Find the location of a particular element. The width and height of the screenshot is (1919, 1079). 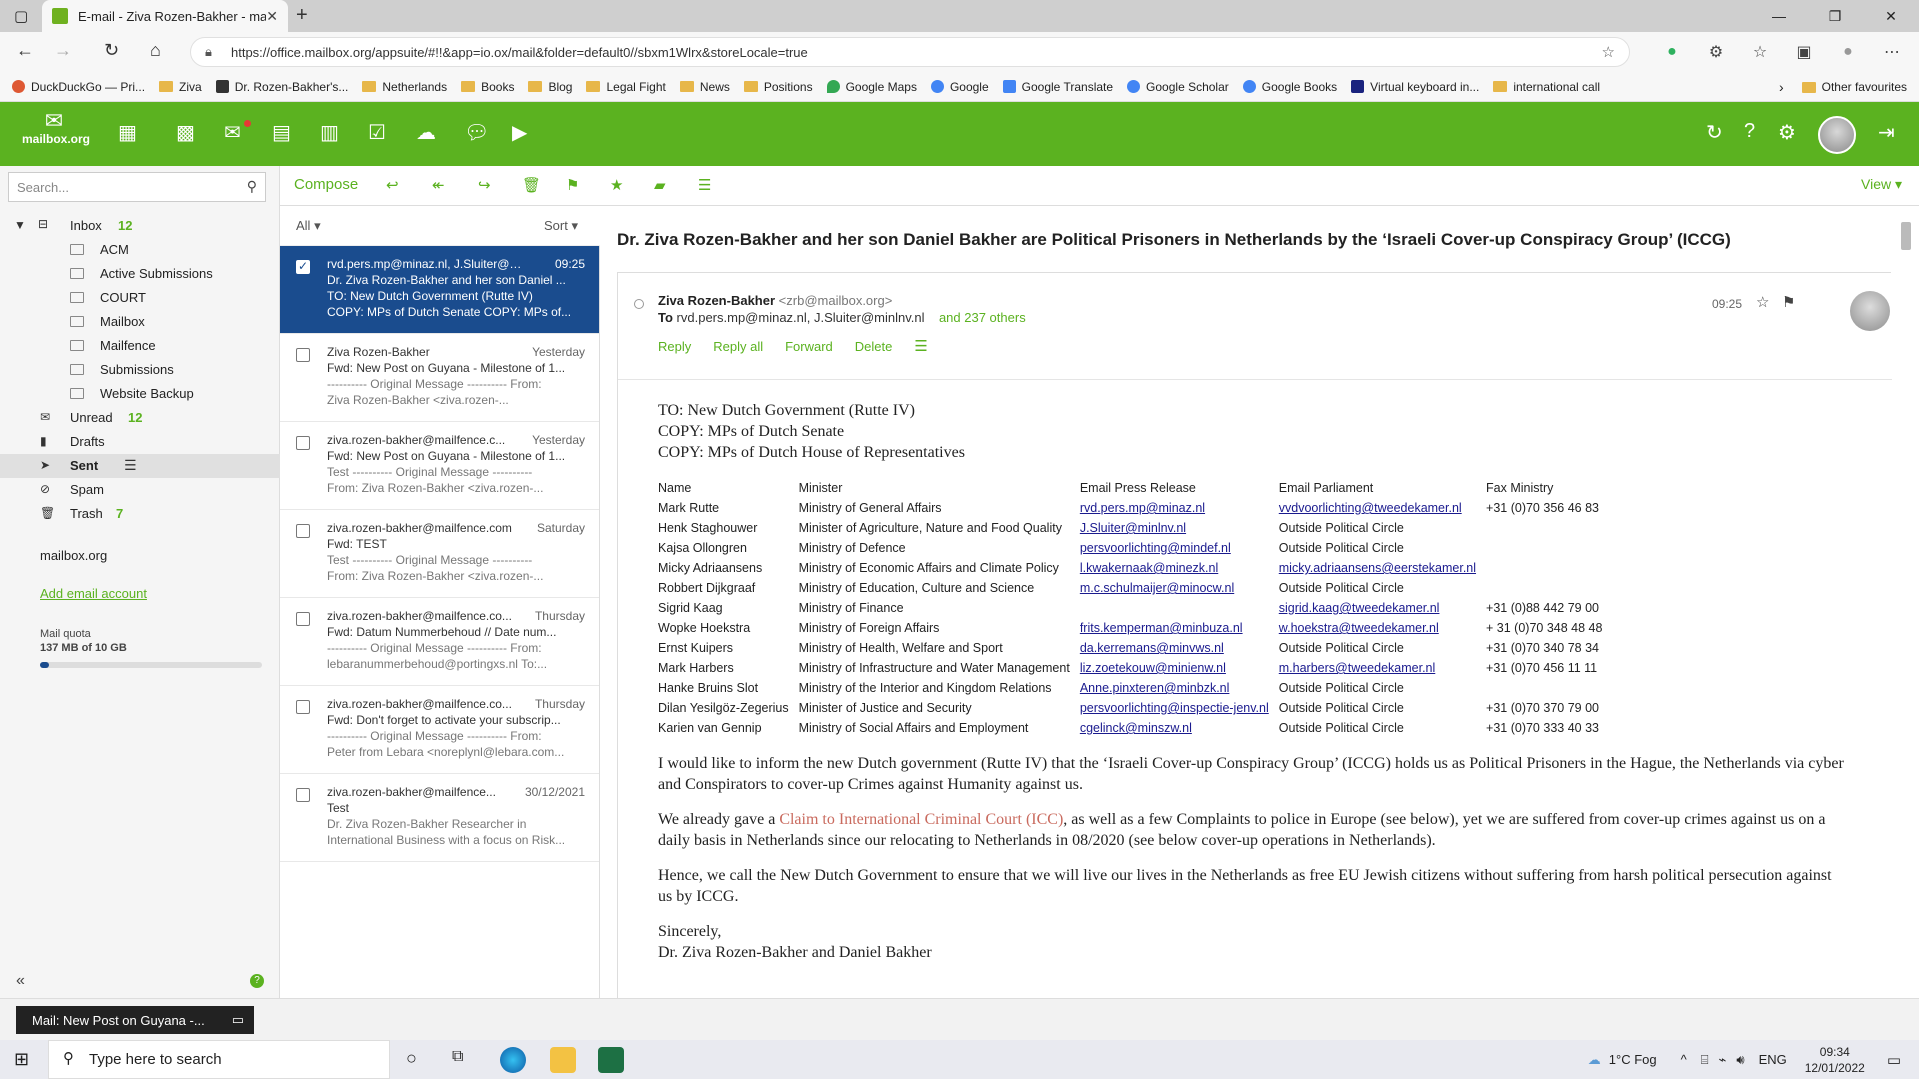

mail-icon: ✉ is located at coordinates (232, 132).